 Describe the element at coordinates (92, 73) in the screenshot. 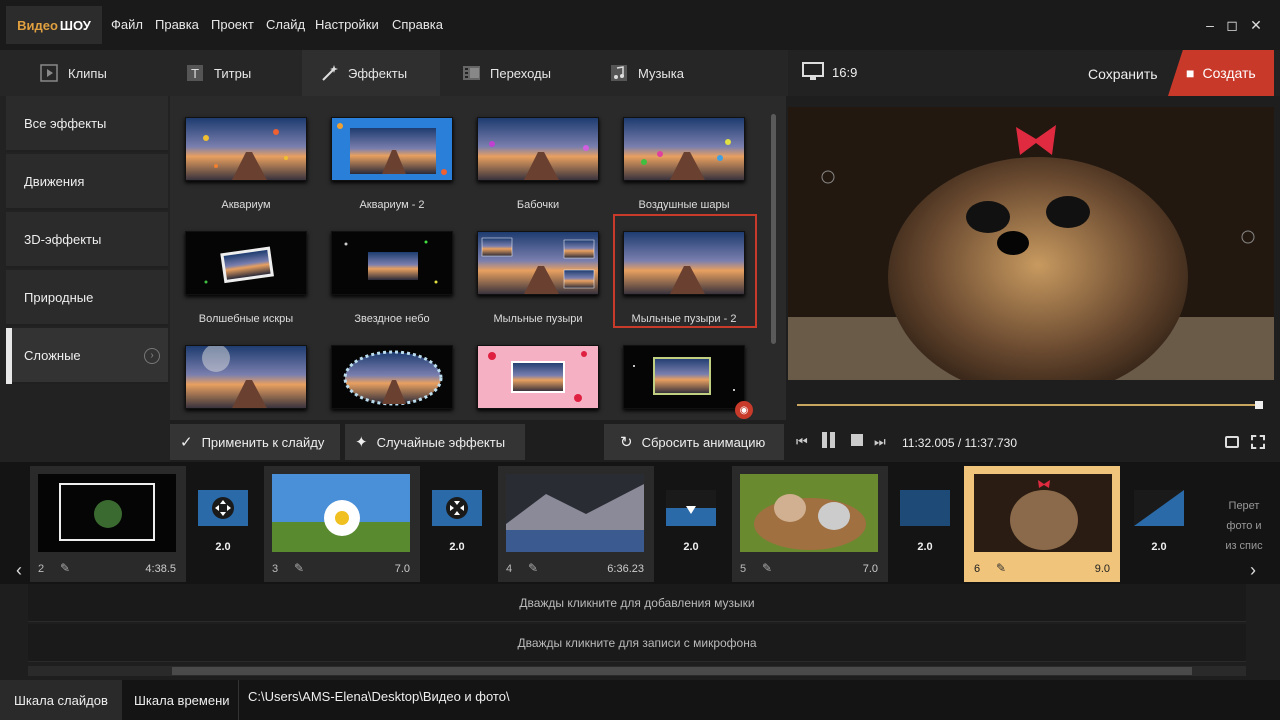

I see `tab-clips: Клипы` at that location.